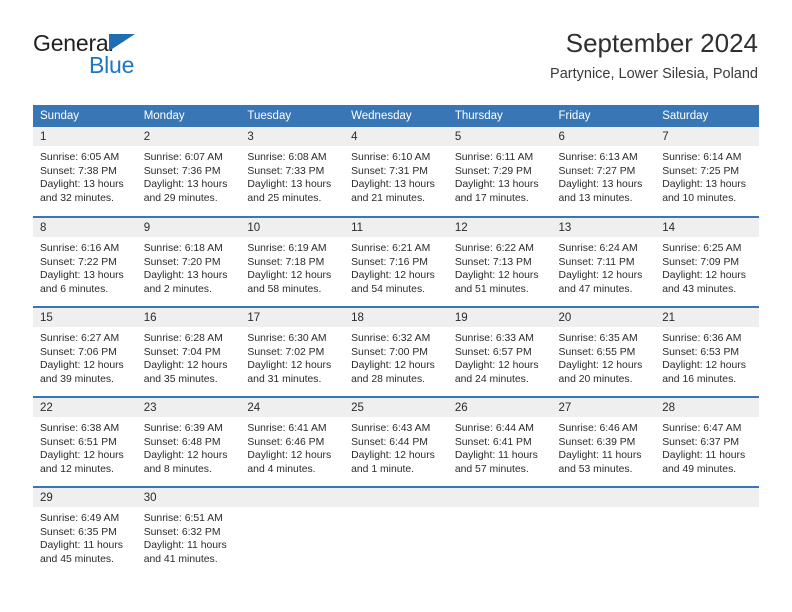  Describe the element at coordinates (499, 407) in the screenshot. I see `day-number: 26` at that location.